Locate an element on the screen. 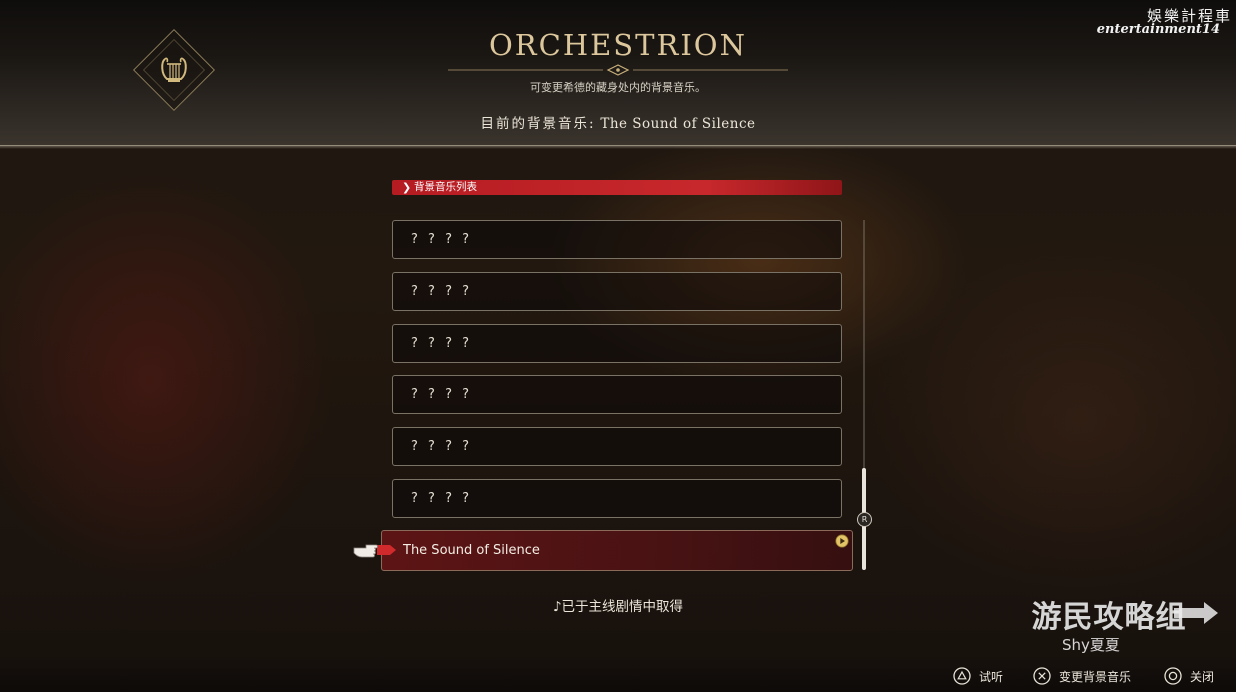 Image resolution: width=1236 pixels, height=692 pixels. current-bgm: 目前的背景音乐: The Sound of Silence is located at coordinates (618, 122).